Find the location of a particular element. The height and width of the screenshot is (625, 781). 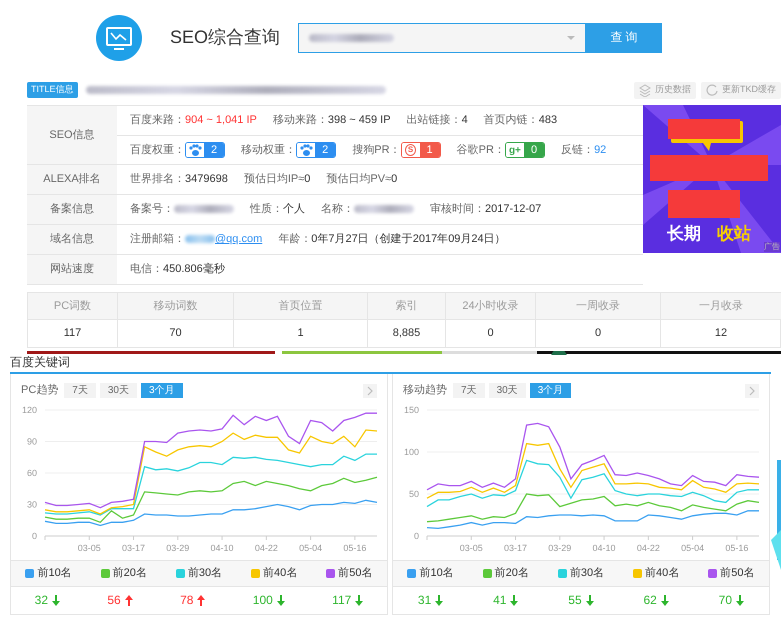

field-label: 名称： is located at coordinates (337, 209).